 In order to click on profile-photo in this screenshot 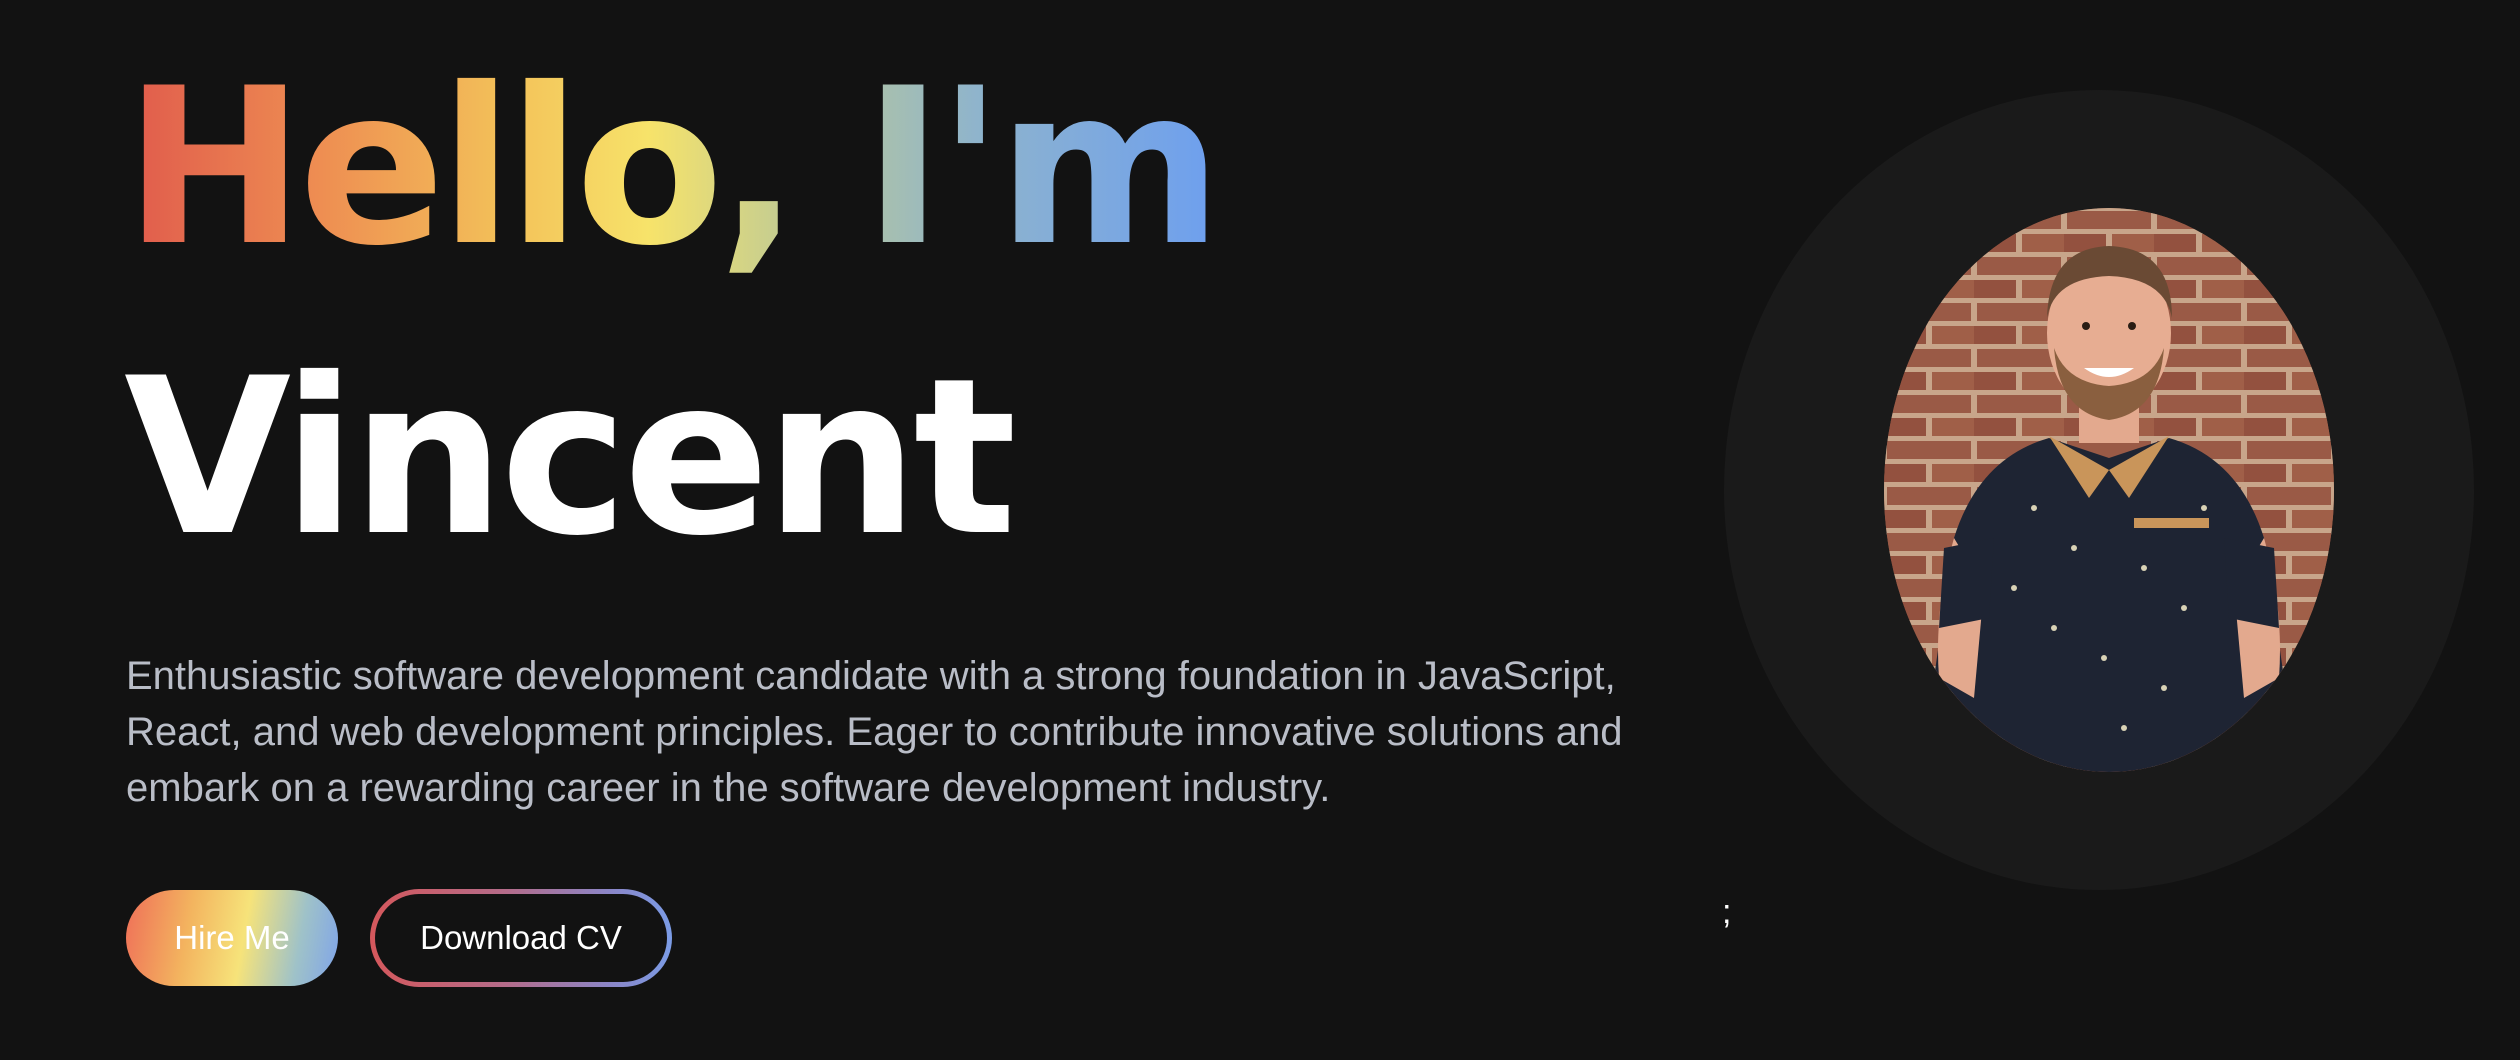, I will do `click(2109, 490)`.